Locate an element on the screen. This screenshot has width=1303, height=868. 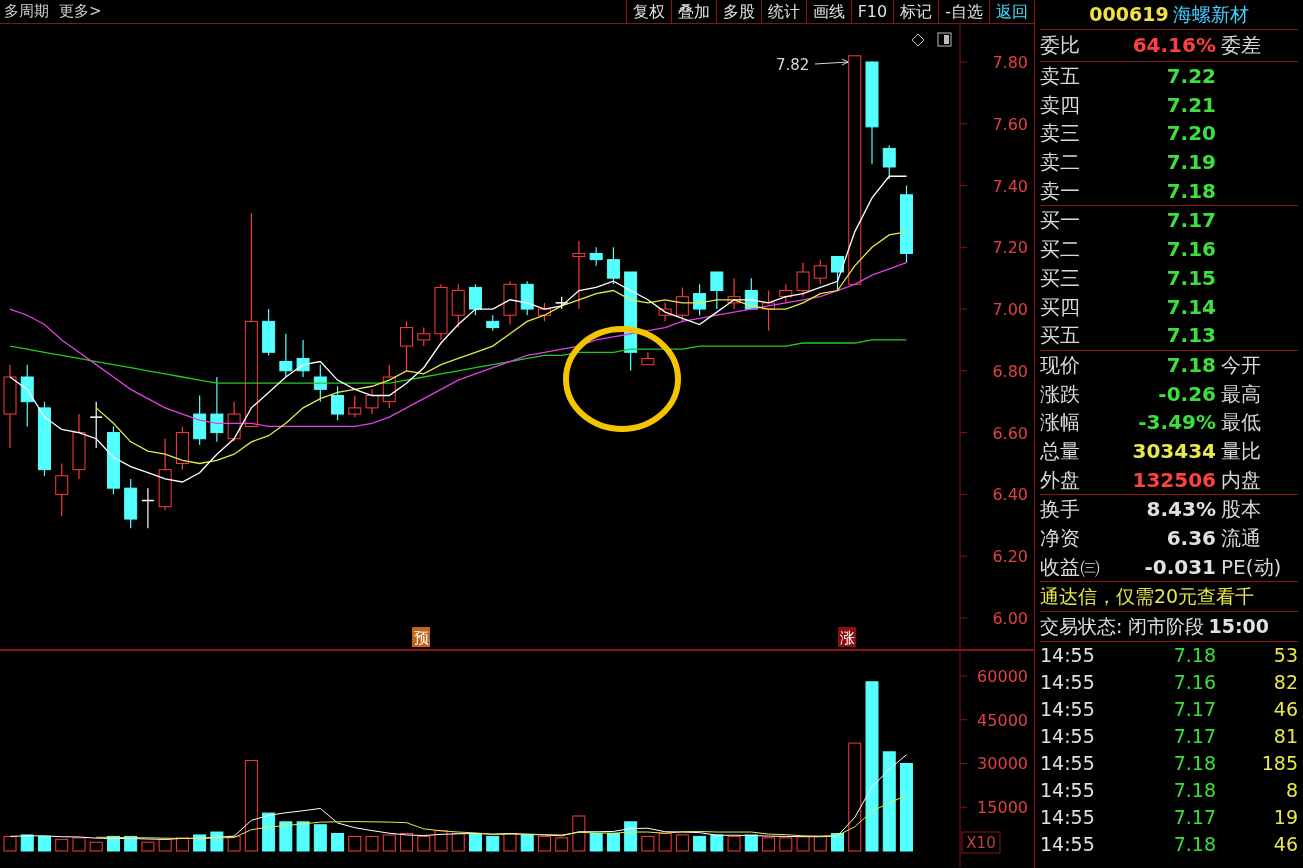
panel-icon is located at coordinates (944, 39).